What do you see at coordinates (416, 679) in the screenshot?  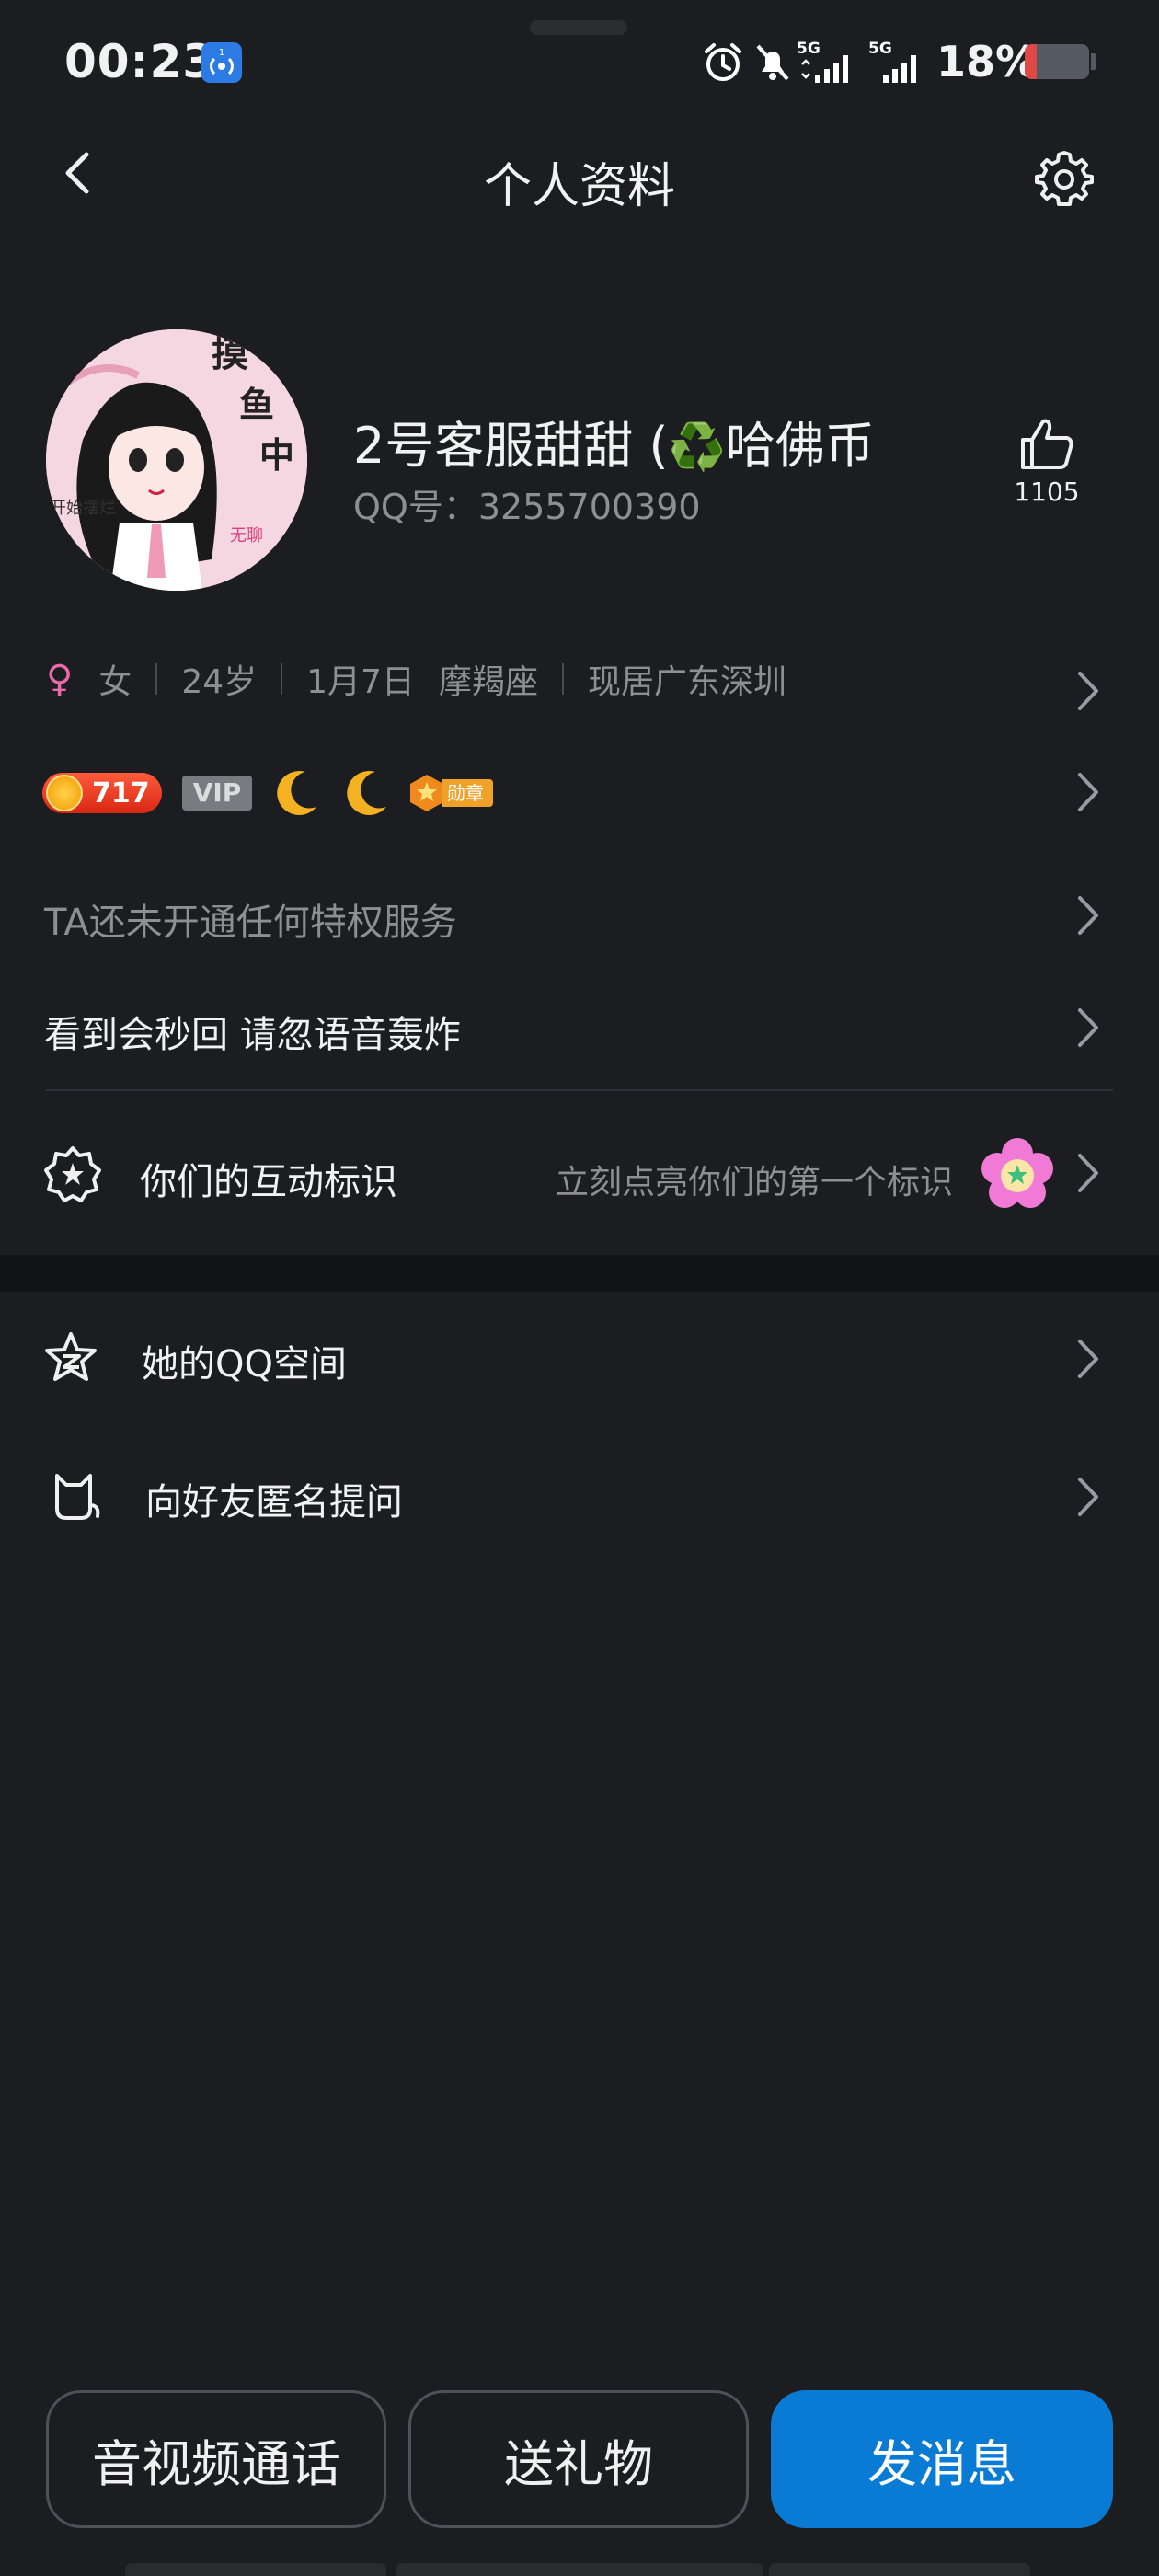 I see `profile-info-row: ♀ 女 24岁 1月7日 摩羯座 现居广东深圳` at bounding box center [416, 679].